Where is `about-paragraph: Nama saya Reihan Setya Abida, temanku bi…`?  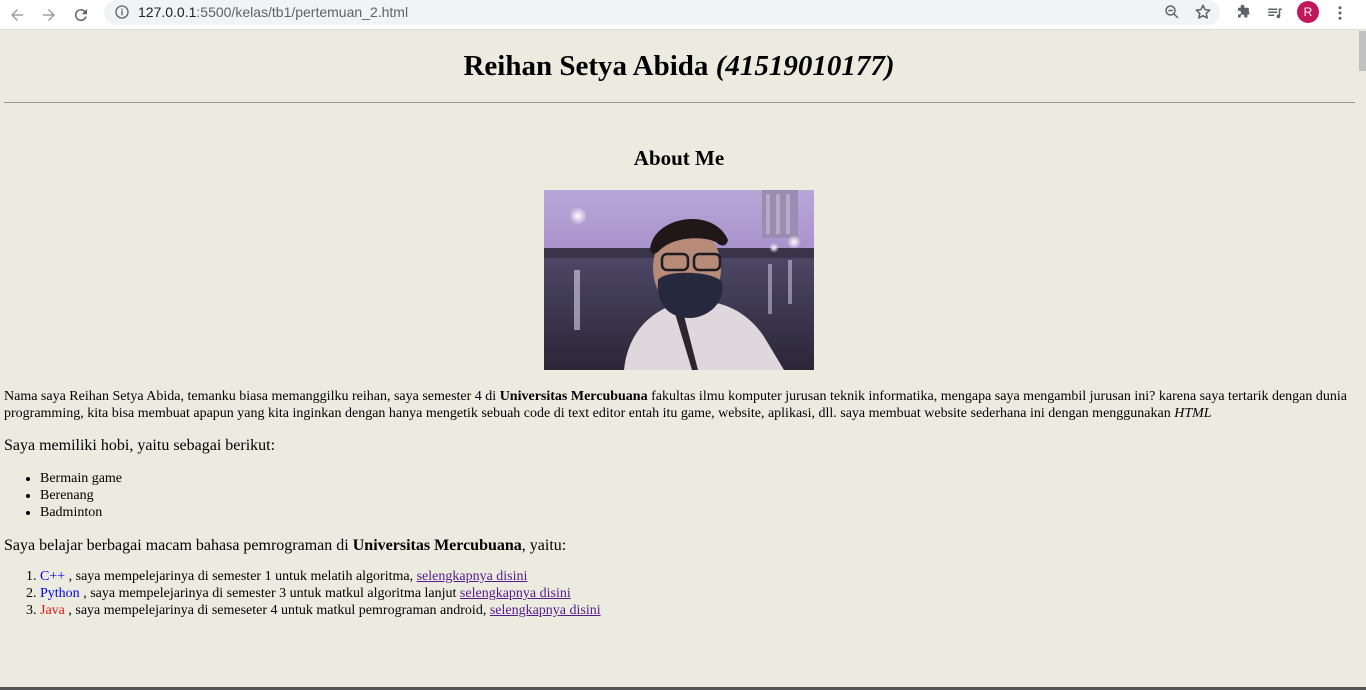 about-paragraph: Nama saya Reihan Setya Abida, temanku bi… is located at coordinates (676, 405).